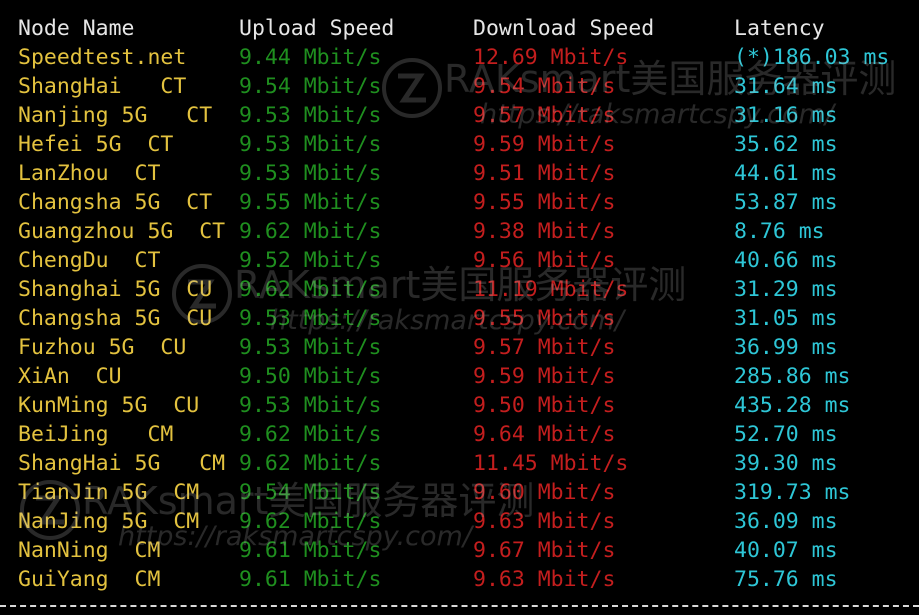 The width and height of the screenshot is (919, 615). Describe the element at coordinates (544, 260) in the screenshot. I see `download-speed: 9.56 Mbit/s` at that location.